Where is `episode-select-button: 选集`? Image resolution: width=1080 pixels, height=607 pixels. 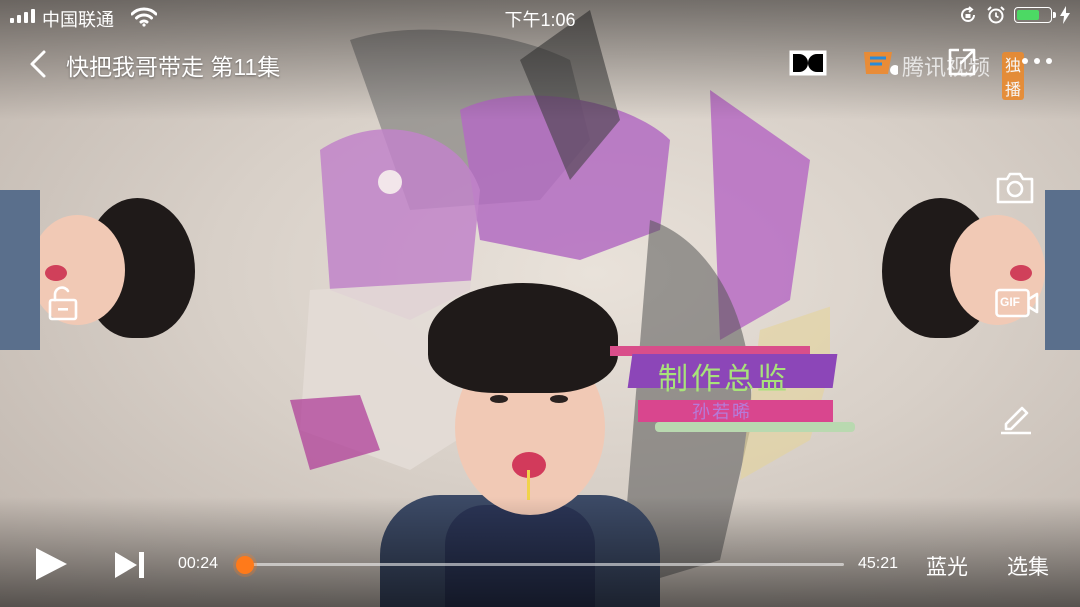
episode-select-button: 选集 is located at coordinates (1028, 566).